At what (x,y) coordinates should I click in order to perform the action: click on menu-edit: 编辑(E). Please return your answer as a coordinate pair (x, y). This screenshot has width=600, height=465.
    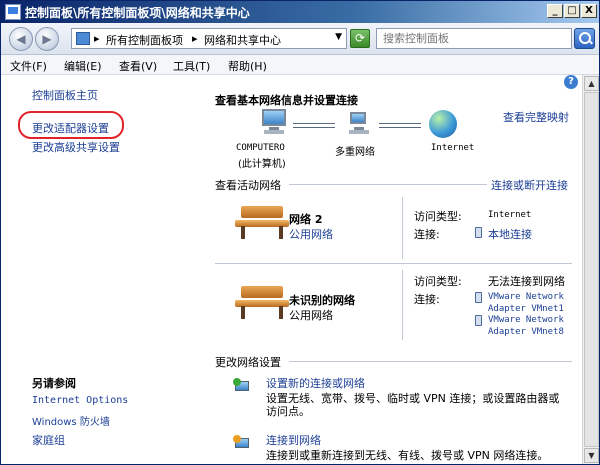
    Looking at the image, I should click on (83, 66).